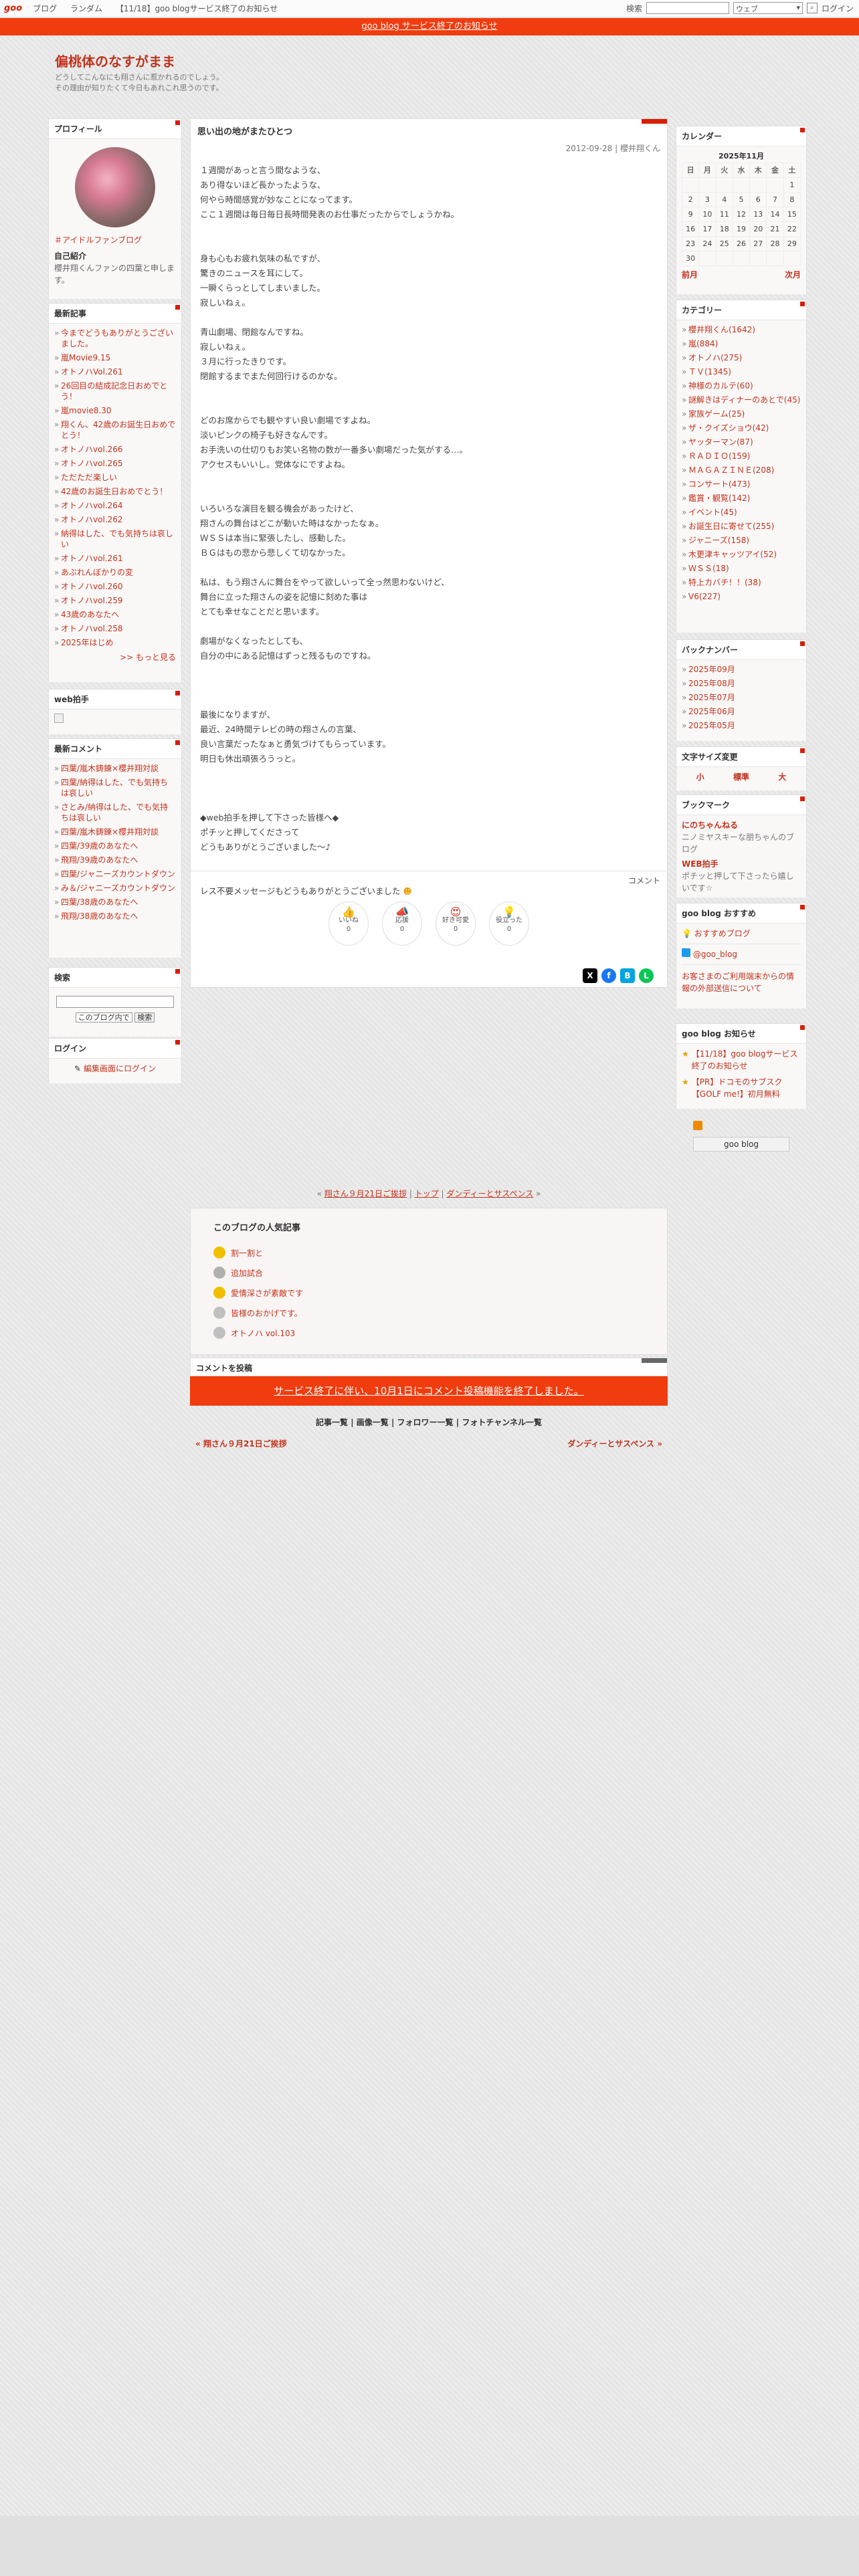 This screenshot has width=859, height=2576. I want to click on hatena-share-icon: B, so click(627, 976).